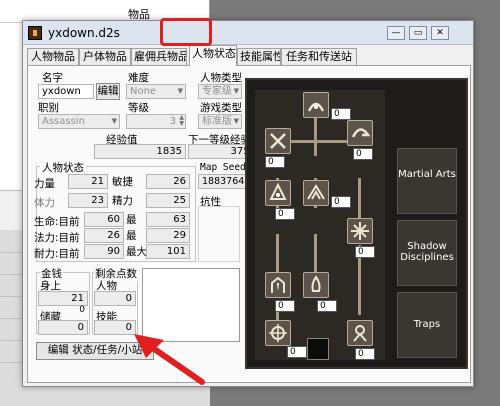 The image size is (500, 406). Describe the element at coordinates (35, 33) in the screenshot. I see `app-icon` at that location.